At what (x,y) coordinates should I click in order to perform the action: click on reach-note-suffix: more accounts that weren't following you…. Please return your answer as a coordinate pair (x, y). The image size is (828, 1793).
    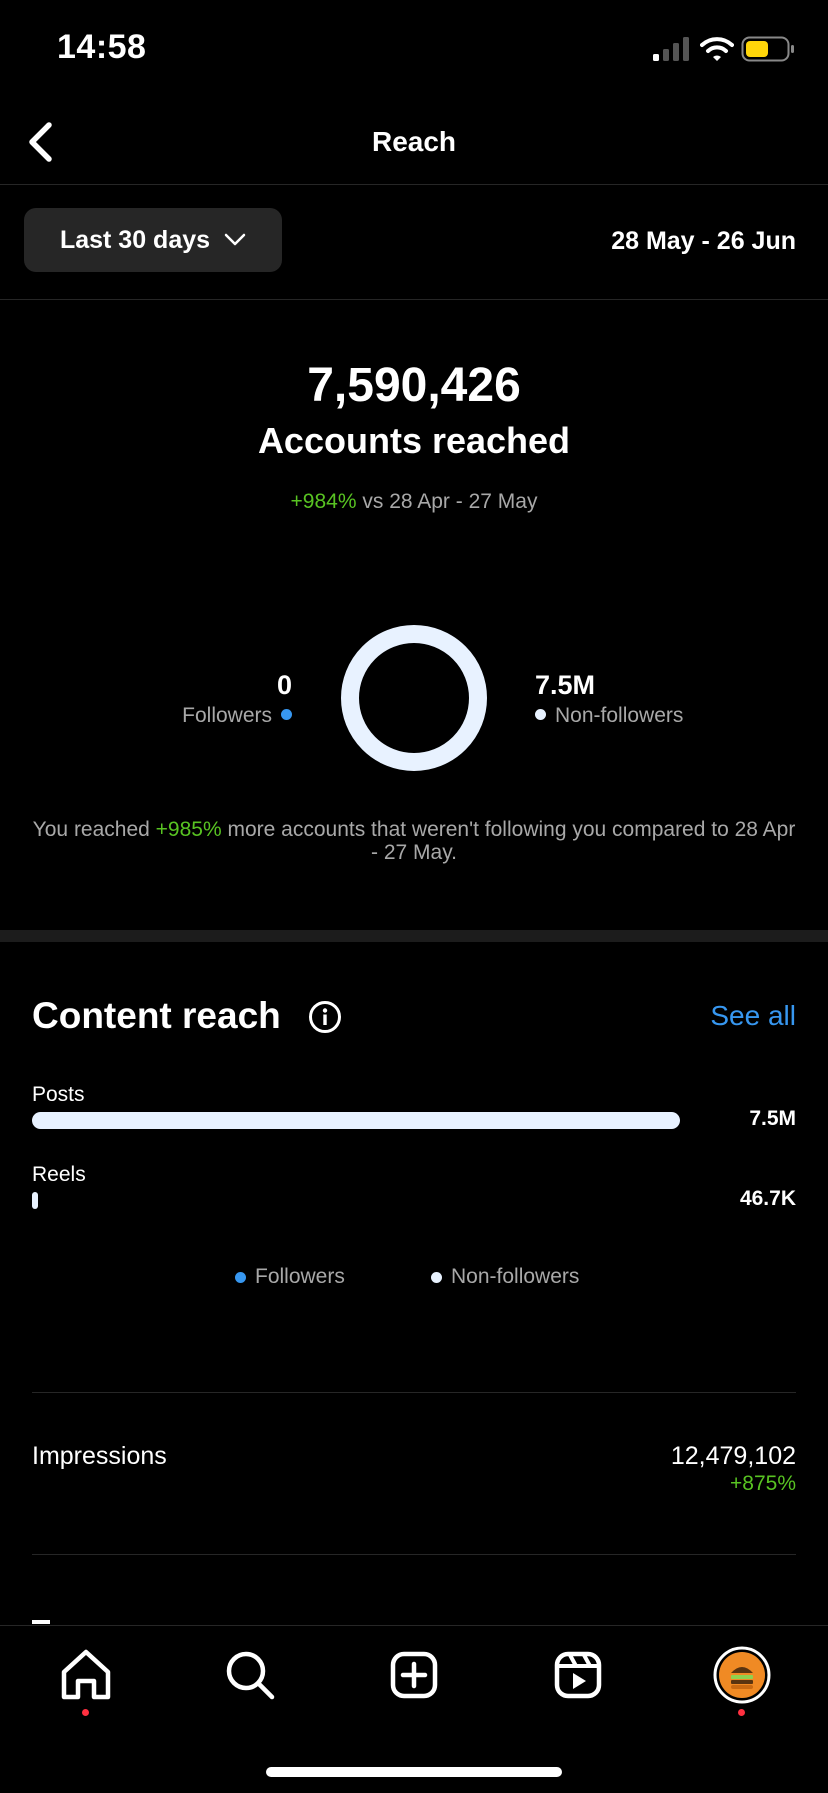
    Looking at the image, I should click on (508, 841).